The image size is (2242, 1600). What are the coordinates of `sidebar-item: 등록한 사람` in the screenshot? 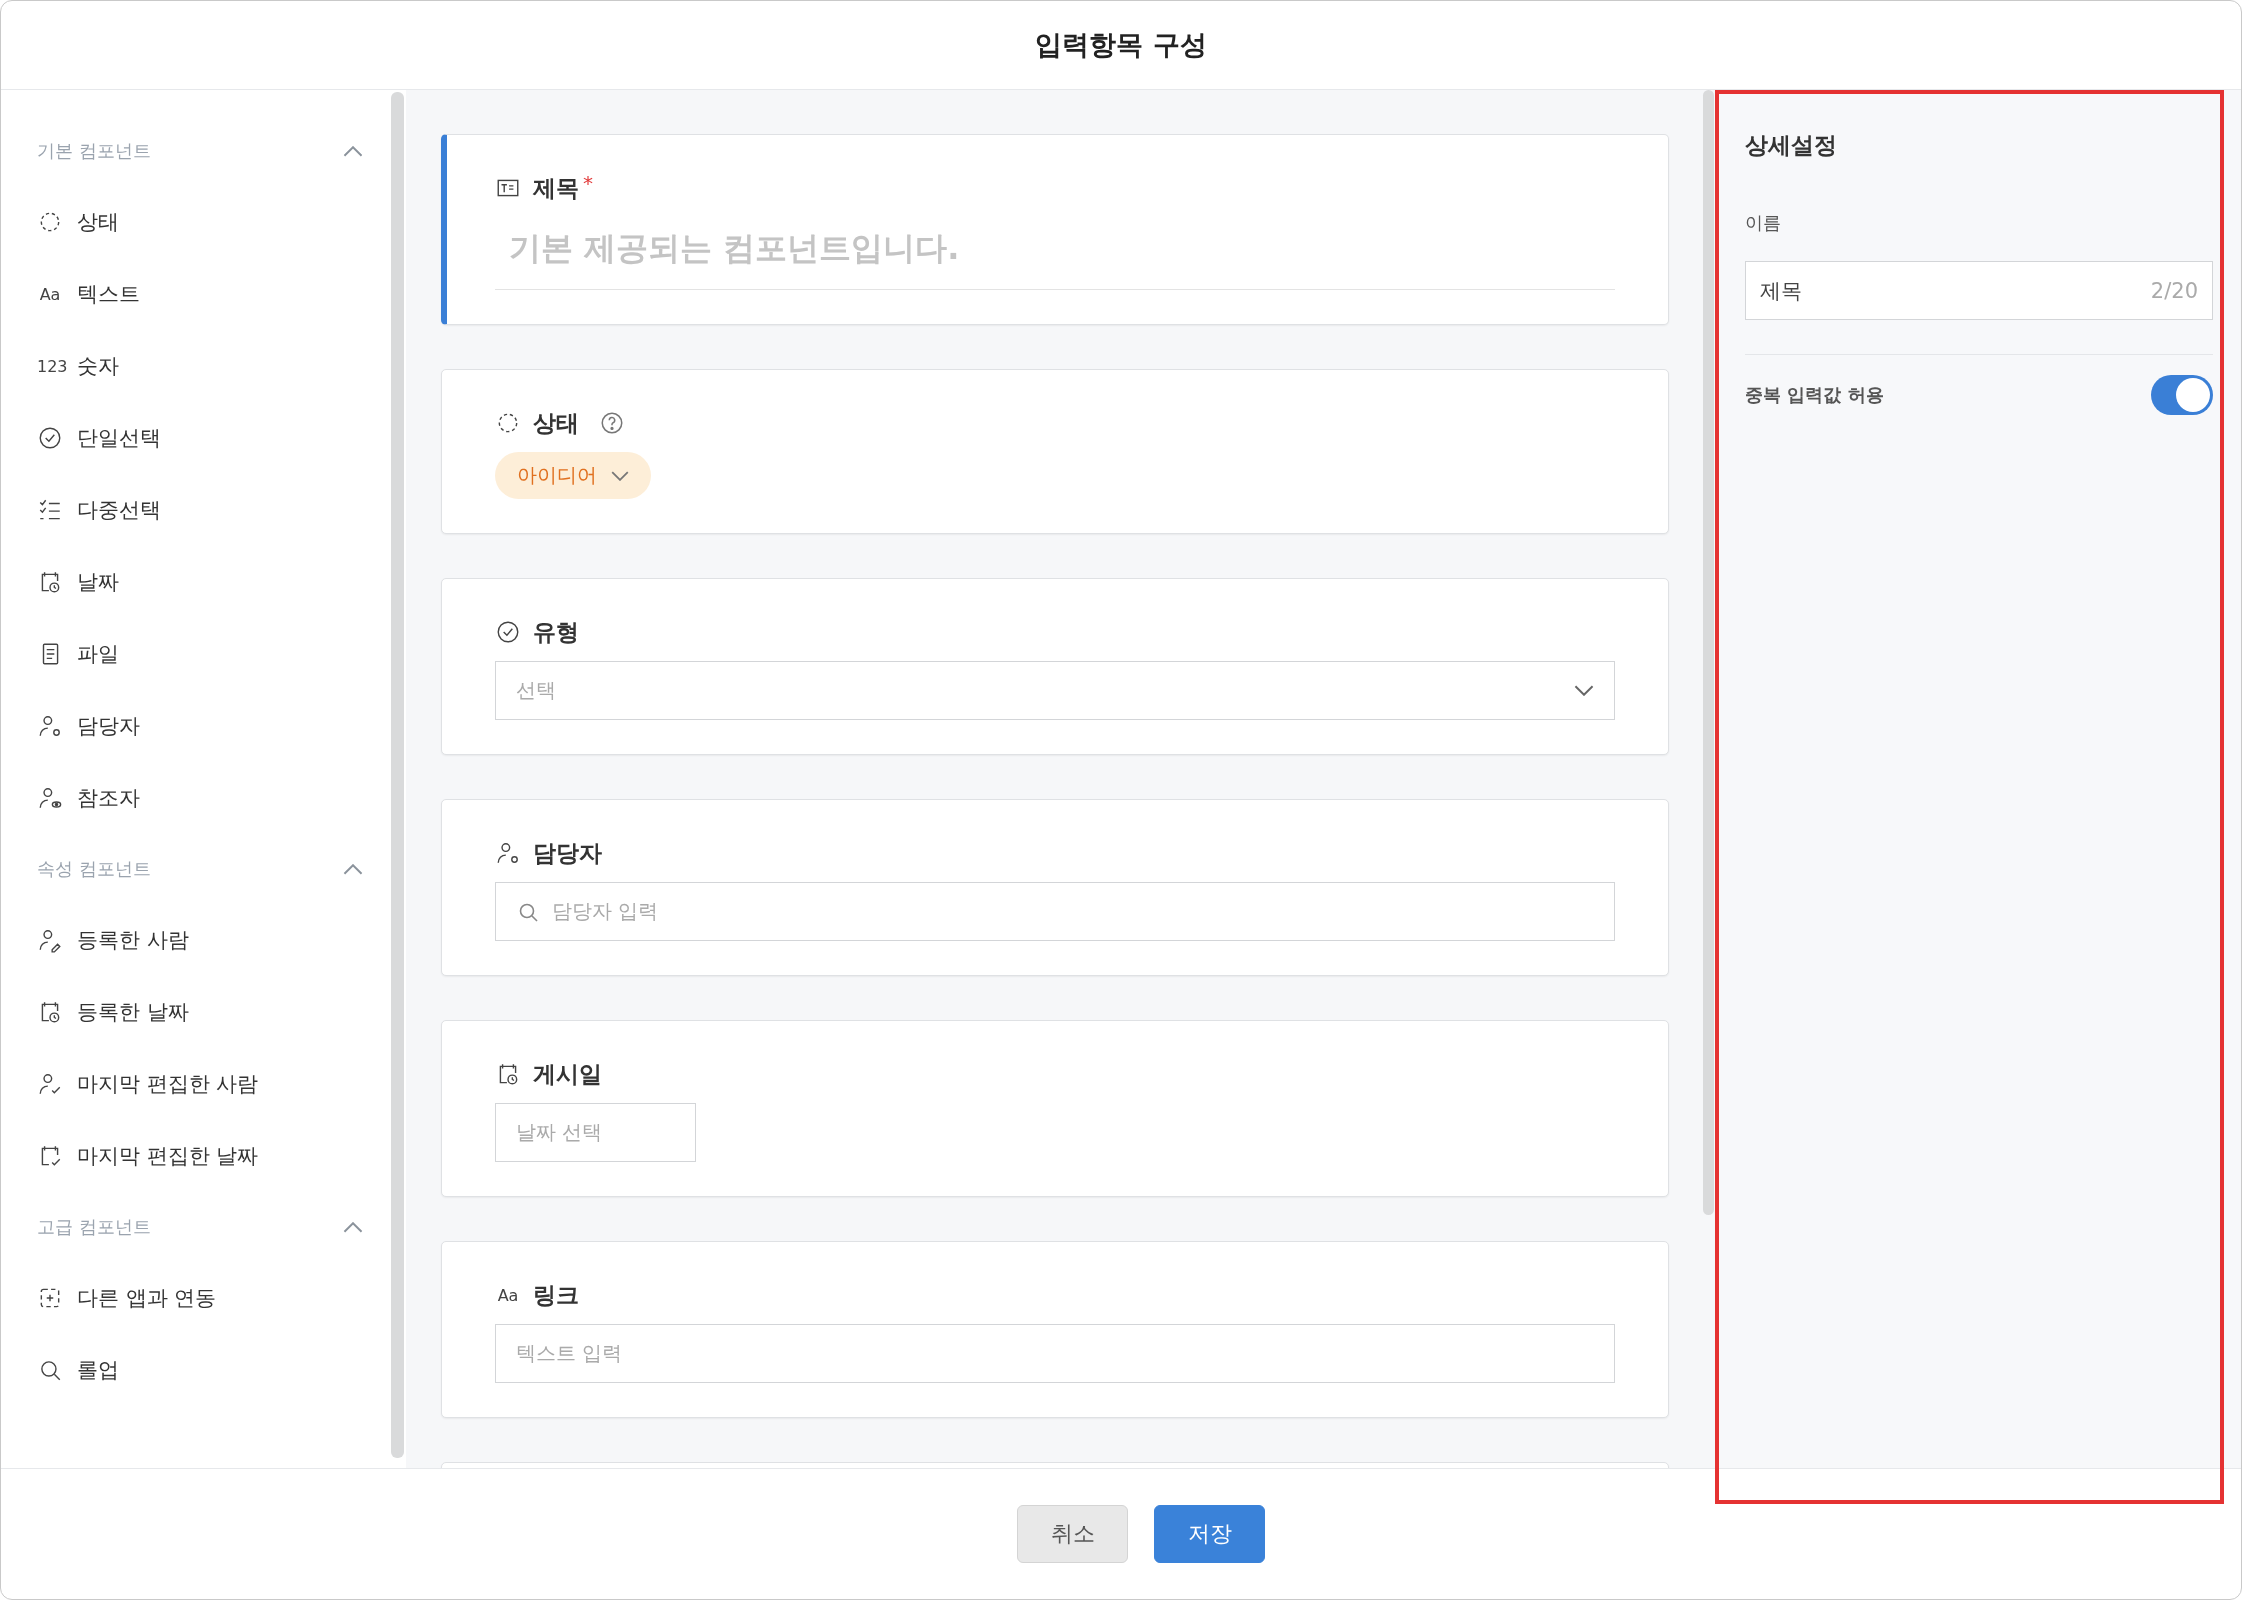 It's located at (214, 940).